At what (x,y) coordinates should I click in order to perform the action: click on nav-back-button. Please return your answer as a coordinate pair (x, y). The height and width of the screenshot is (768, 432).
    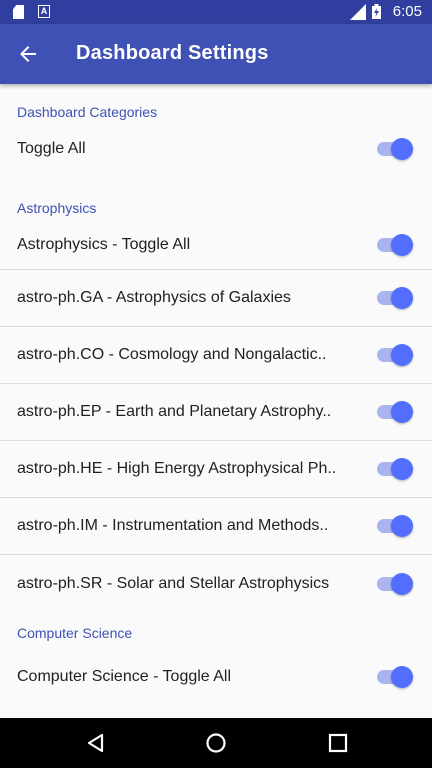
    Looking at the image, I should click on (96, 743).